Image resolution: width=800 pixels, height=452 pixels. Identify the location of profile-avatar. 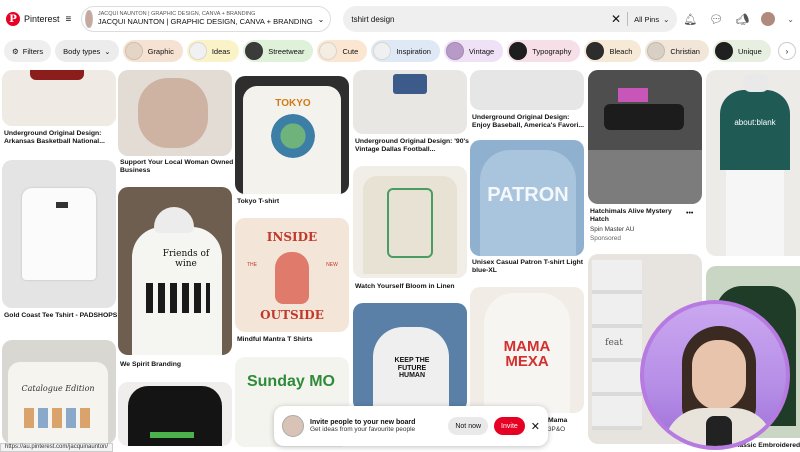
(768, 19).